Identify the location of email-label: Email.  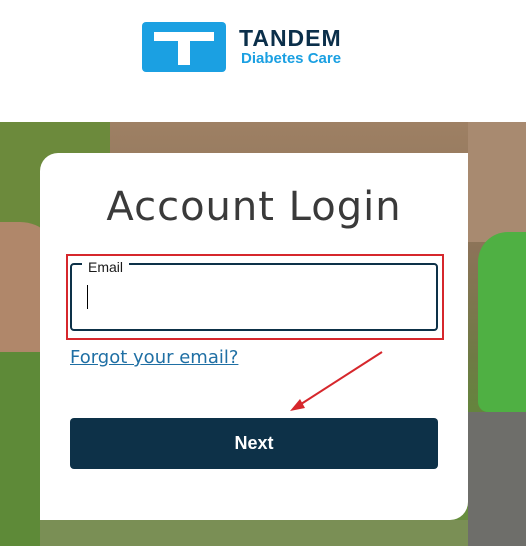
(106, 267).